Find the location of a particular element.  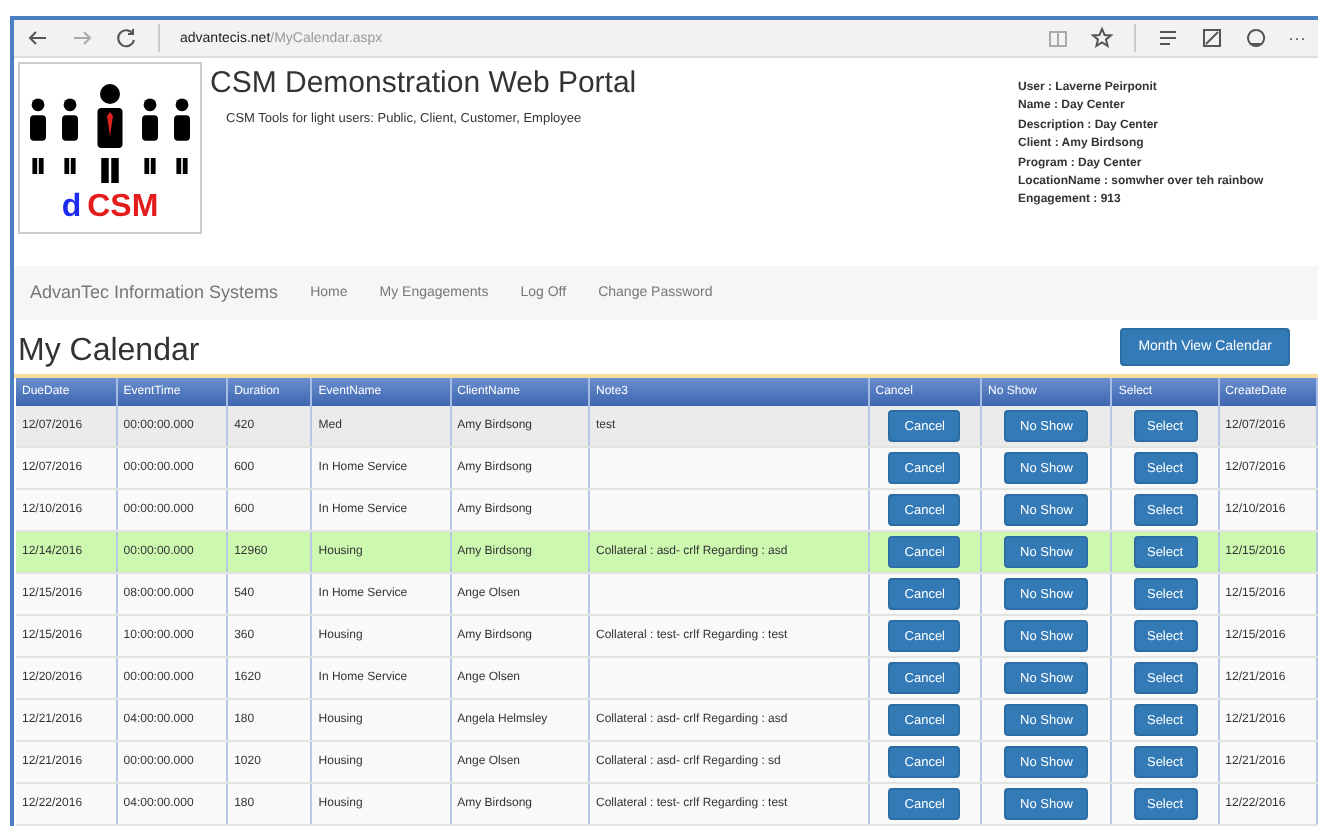

logo-mark: d is located at coordinates (71, 208).